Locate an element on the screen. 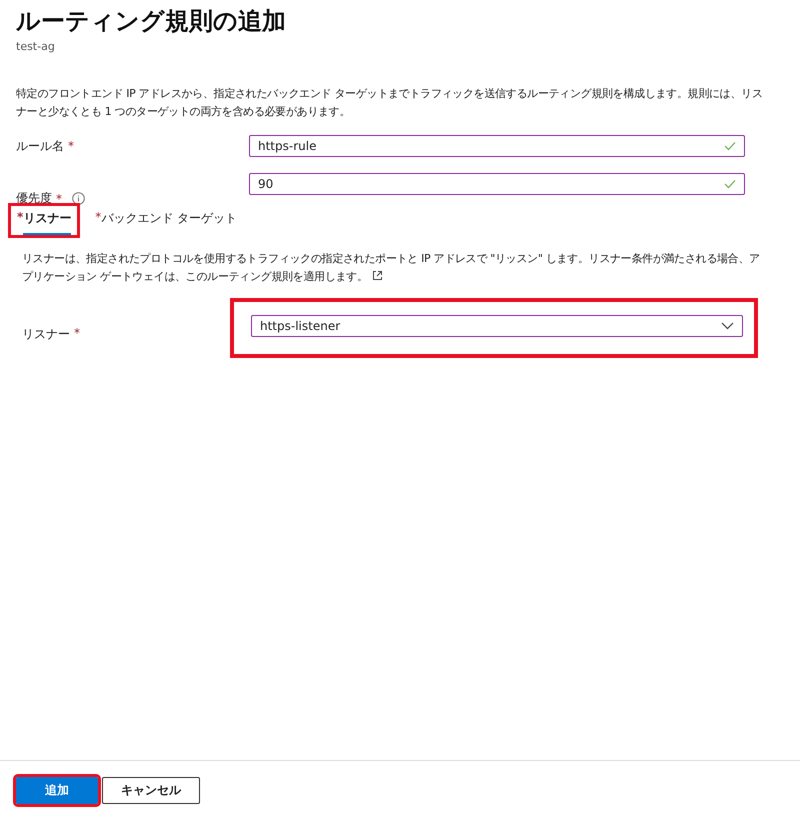 The image size is (800, 818). field-label: リスナー is located at coordinates (46, 334).